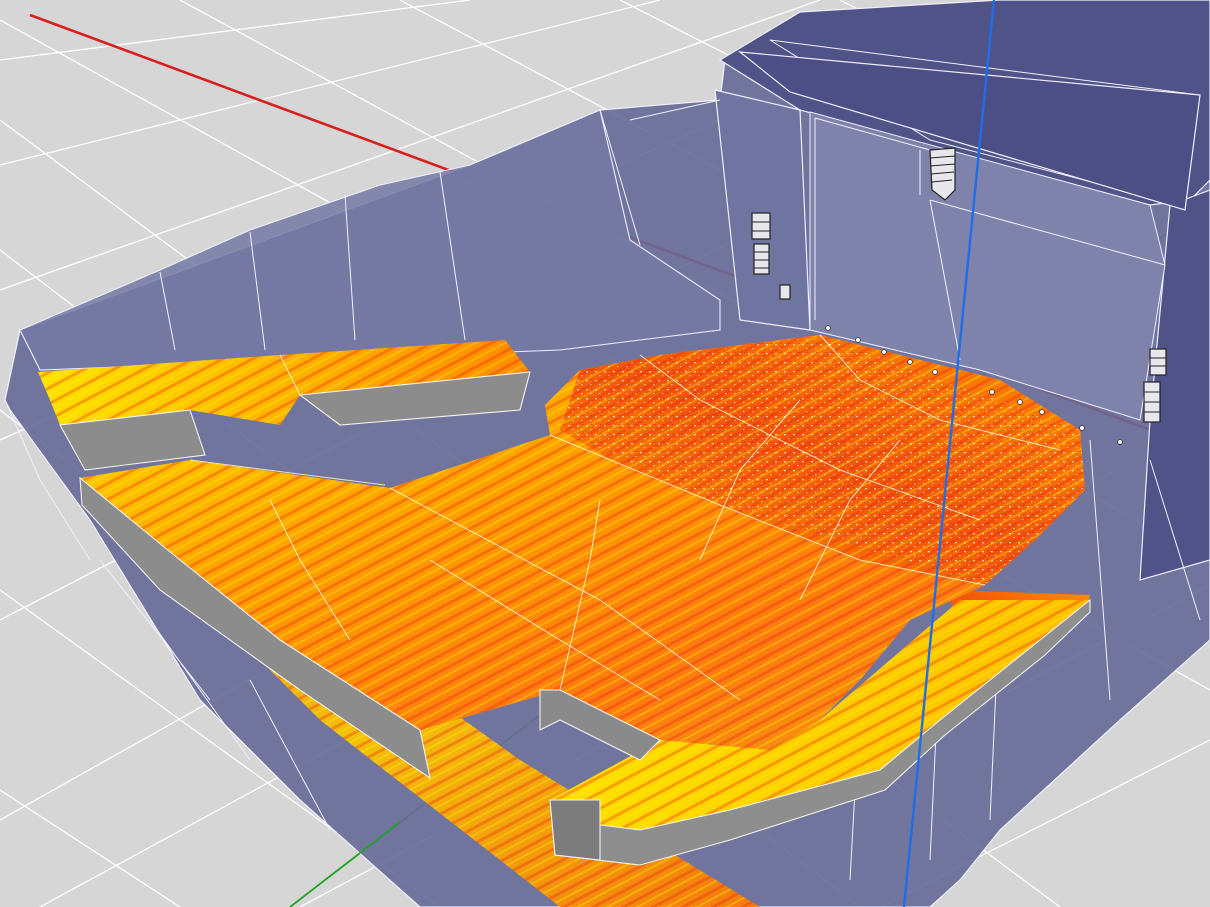  I want to click on front-balcony-side, so click(575, 830).